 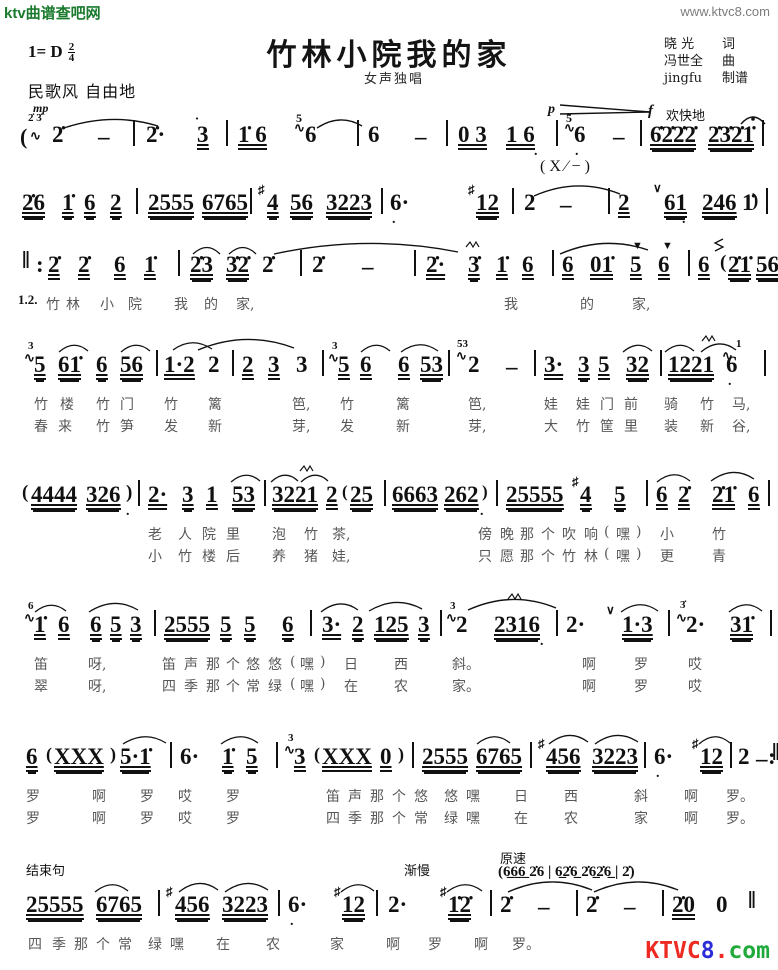 What do you see at coordinates (725, 11) in the screenshot?
I see `site-url: www.ktvc8.com` at bounding box center [725, 11].